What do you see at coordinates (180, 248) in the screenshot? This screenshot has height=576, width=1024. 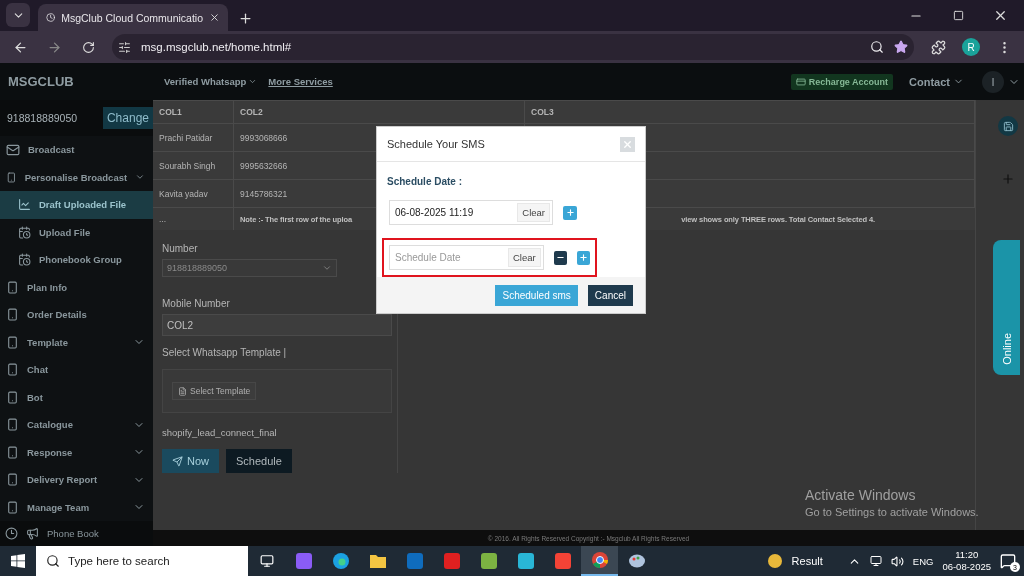 I see `field-label: Number` at bounding box center [180, 248].